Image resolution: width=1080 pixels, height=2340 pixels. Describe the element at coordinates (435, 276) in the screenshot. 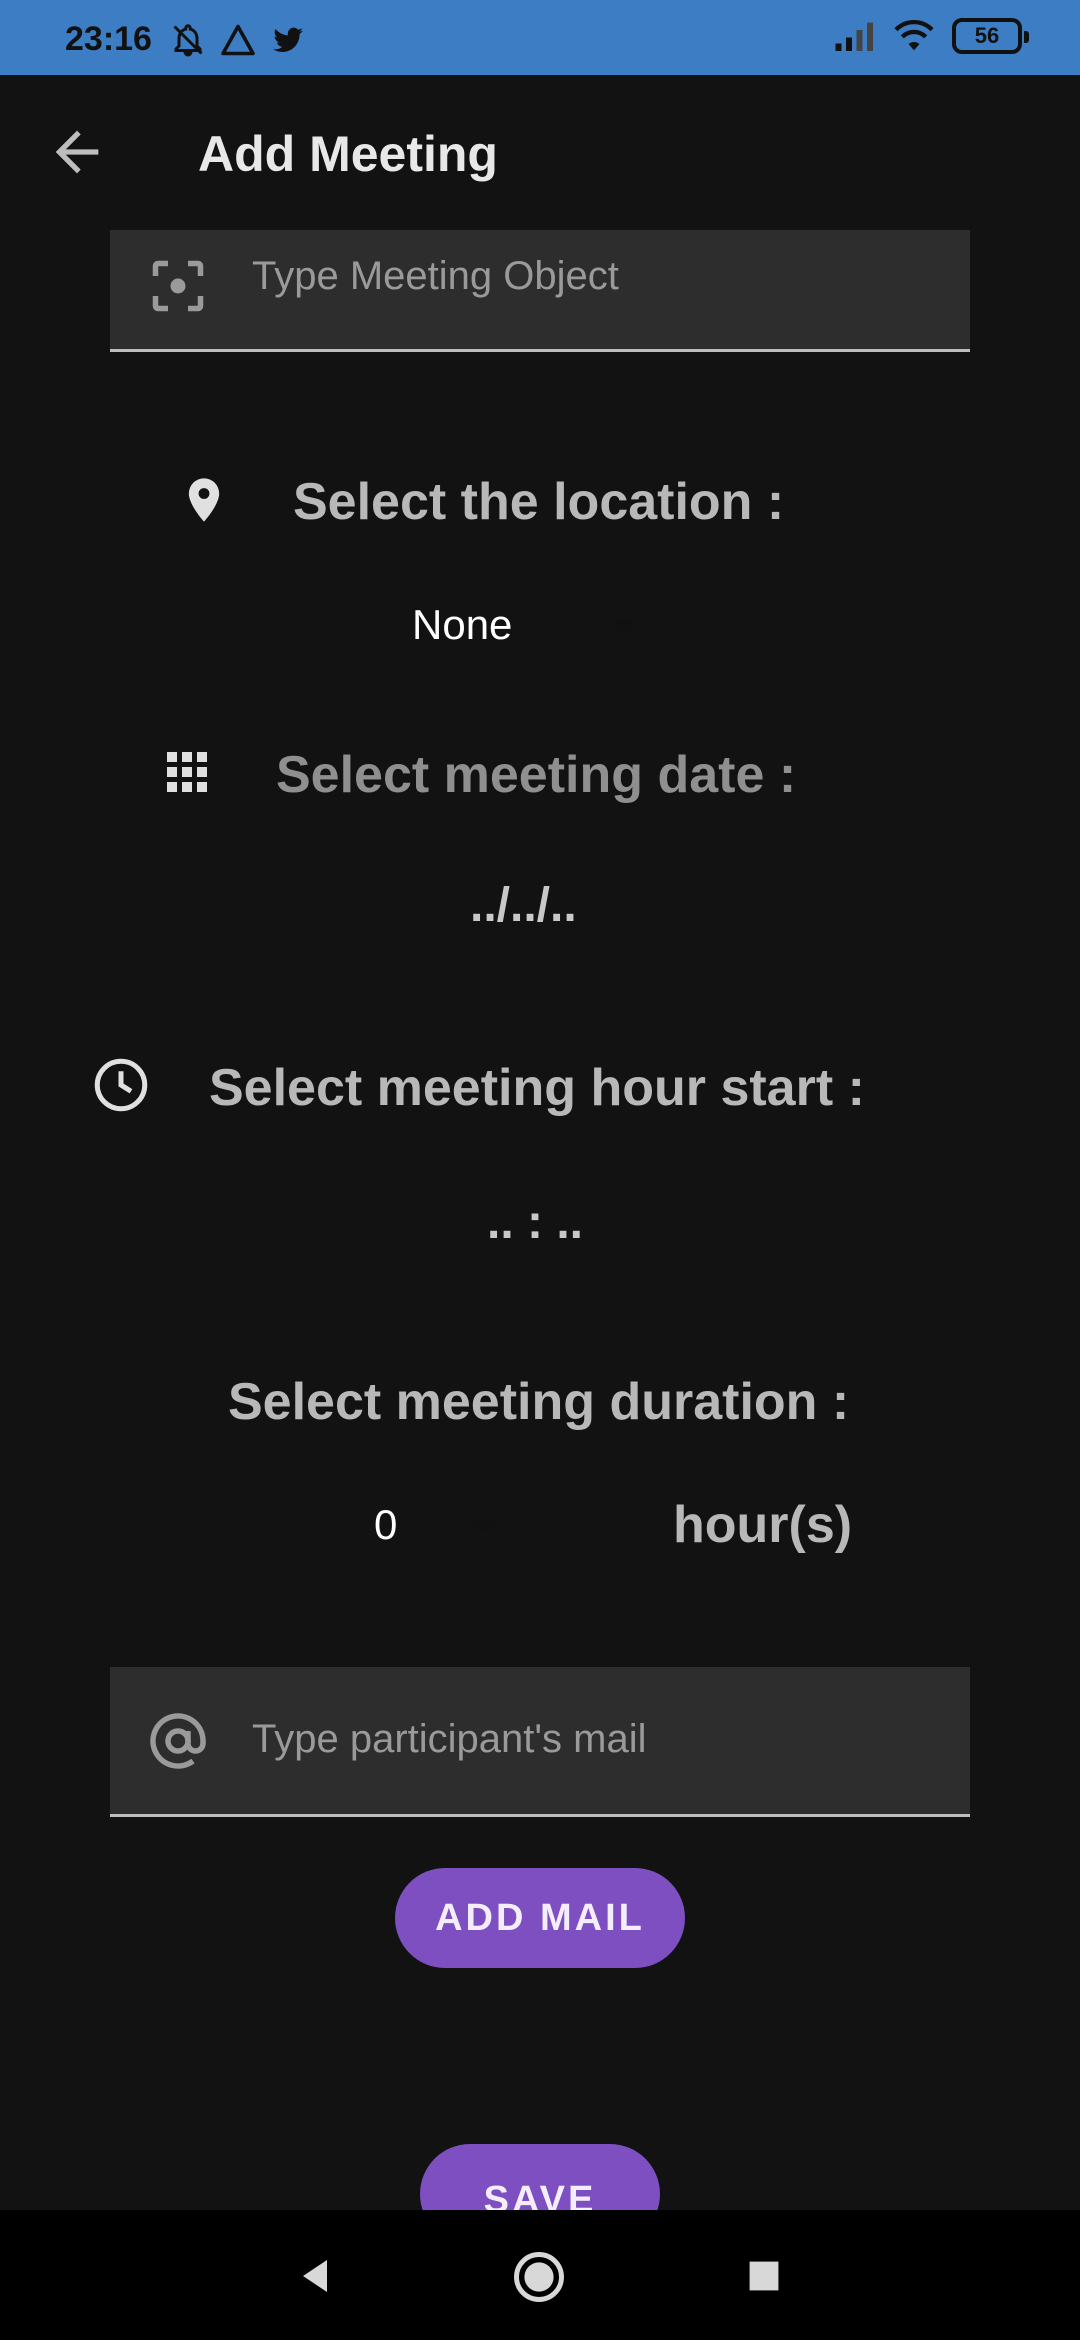

I see `meeting-object-placeholder: Type Meeting Object` at that location.